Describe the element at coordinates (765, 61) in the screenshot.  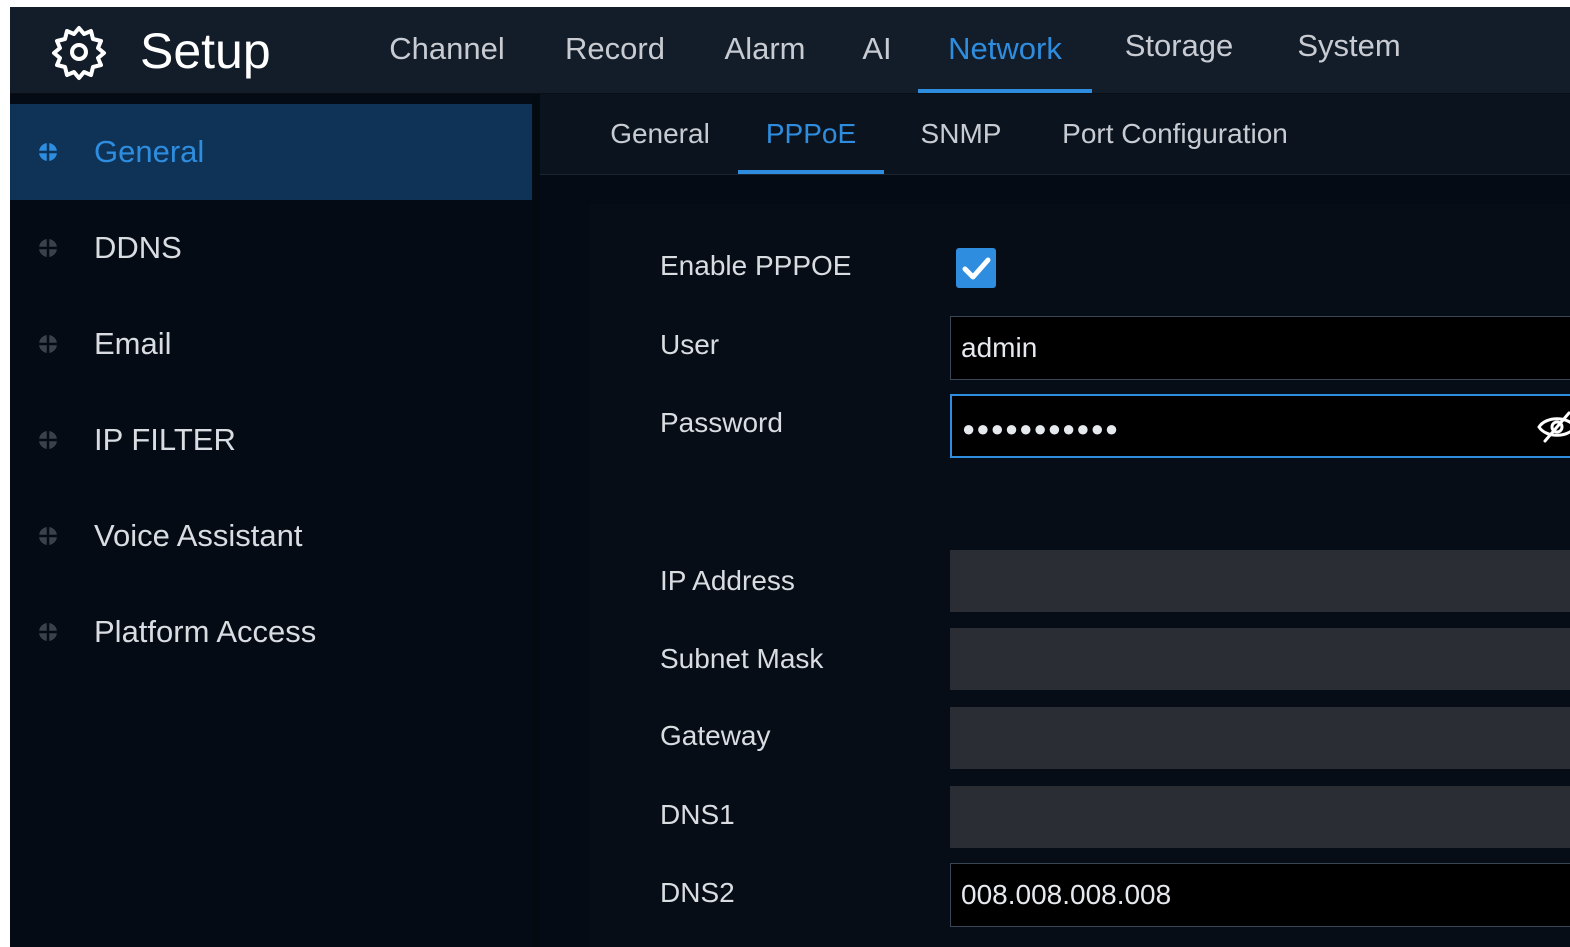
I see `tab-alarm: Alarm` at that location.